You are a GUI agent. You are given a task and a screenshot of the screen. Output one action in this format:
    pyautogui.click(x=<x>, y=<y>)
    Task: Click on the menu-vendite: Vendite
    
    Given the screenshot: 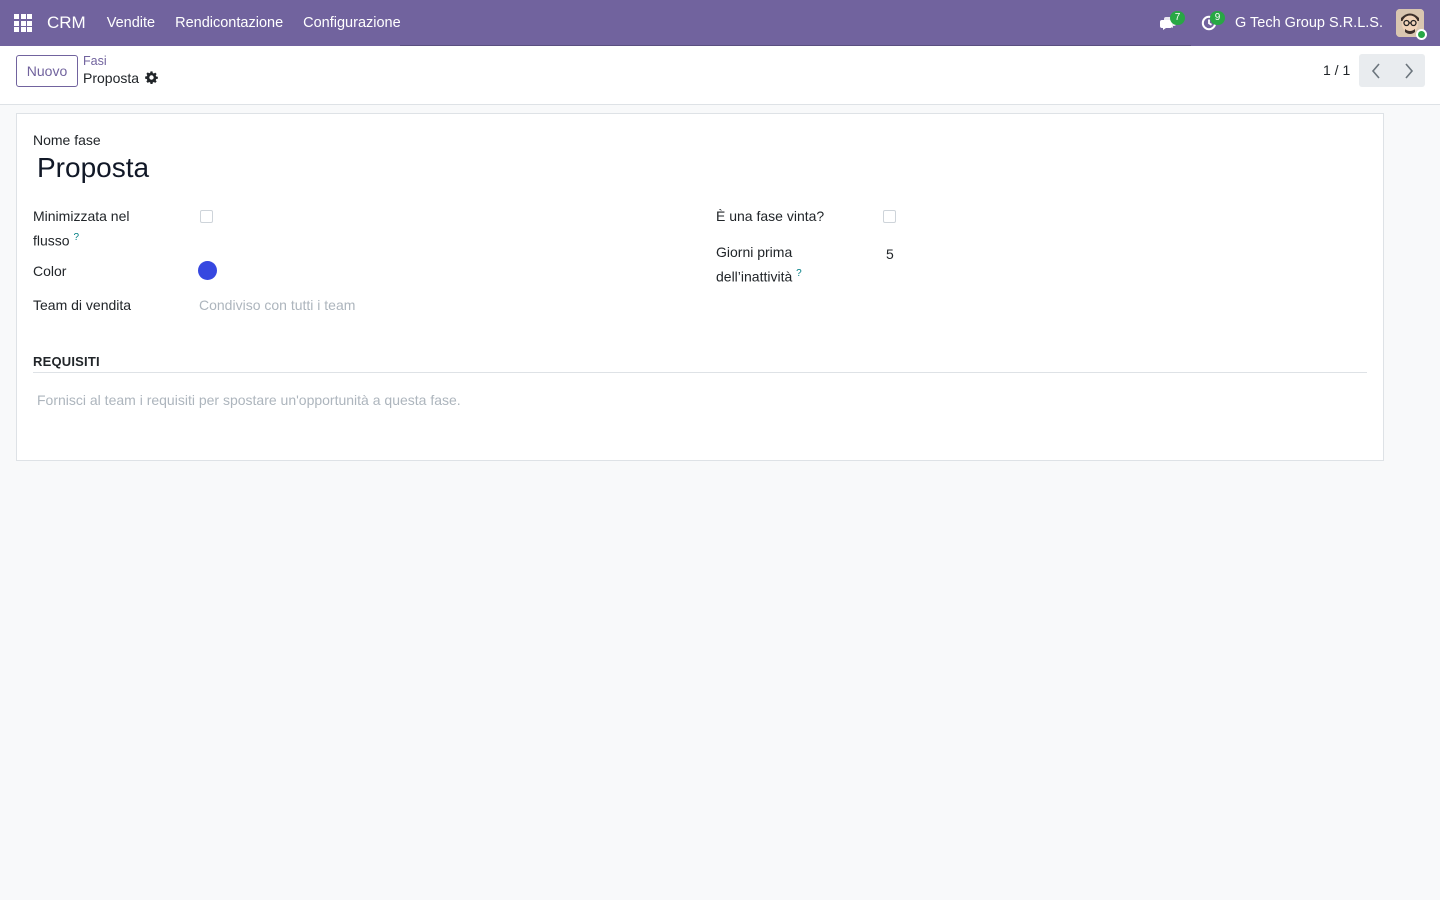 What is the action you would take?
    pyautogui.click(x=131, y=23)
    